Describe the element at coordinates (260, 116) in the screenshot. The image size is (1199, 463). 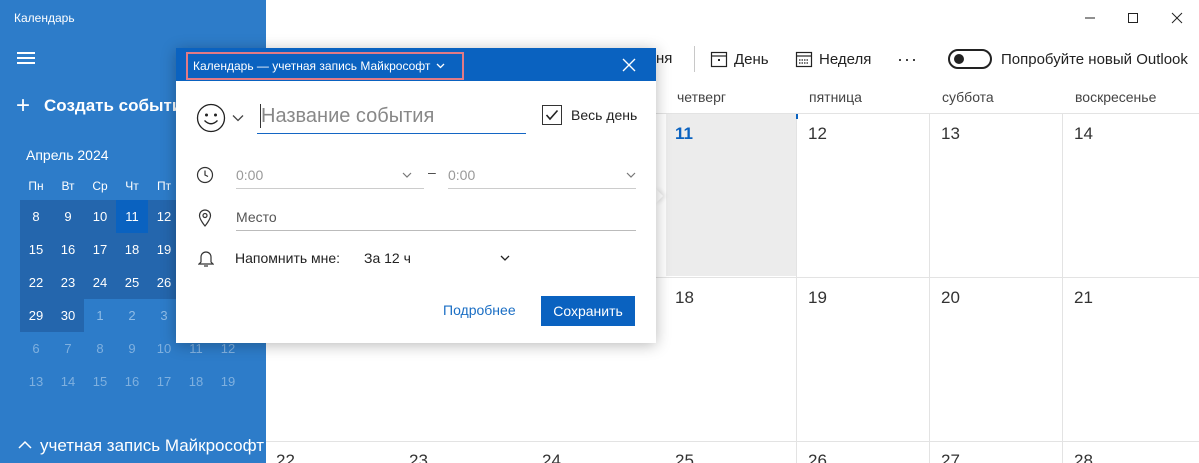
I see `text-caret` at that location.